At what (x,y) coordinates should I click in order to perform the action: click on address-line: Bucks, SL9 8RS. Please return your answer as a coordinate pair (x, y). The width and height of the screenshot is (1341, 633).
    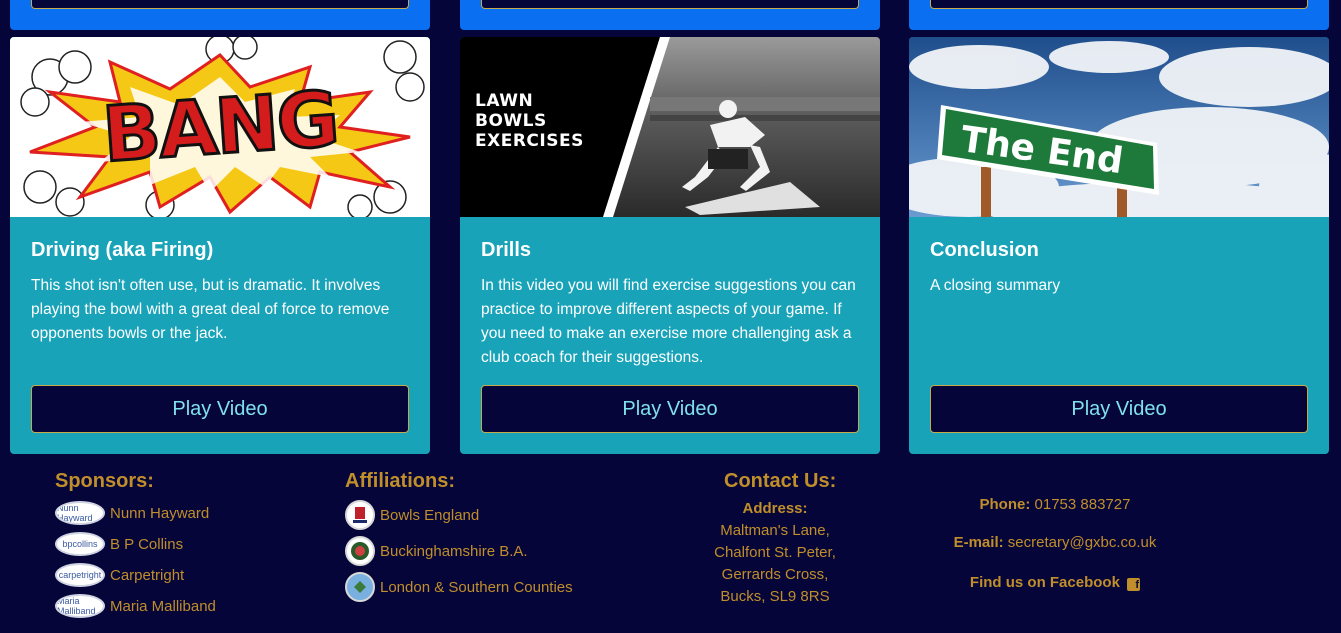
    Looking at the image, I should click on (775, 596).